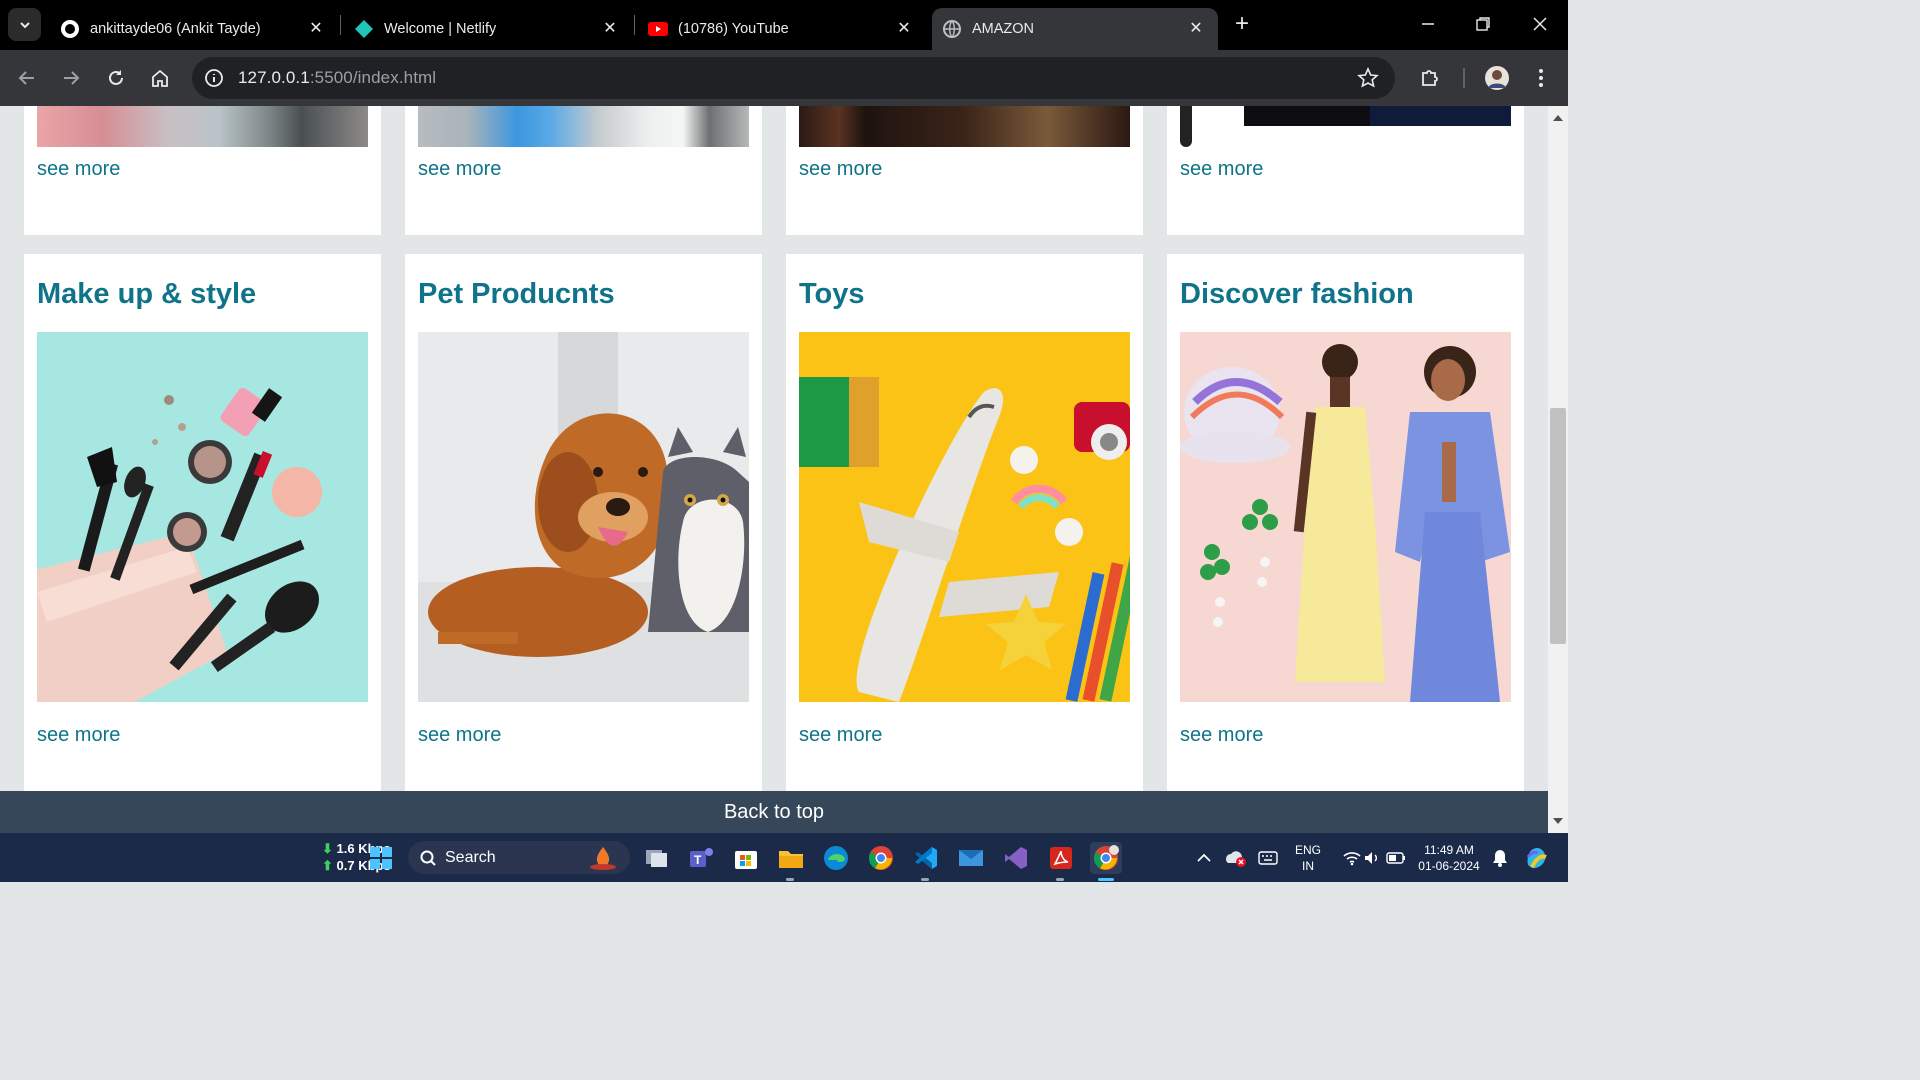 This screenshot has width=1920, height=1080. What do you see at coordinates (1061, 858) in the screenshot?
I see `acrobat-button` at bounding box center [1061, 858].